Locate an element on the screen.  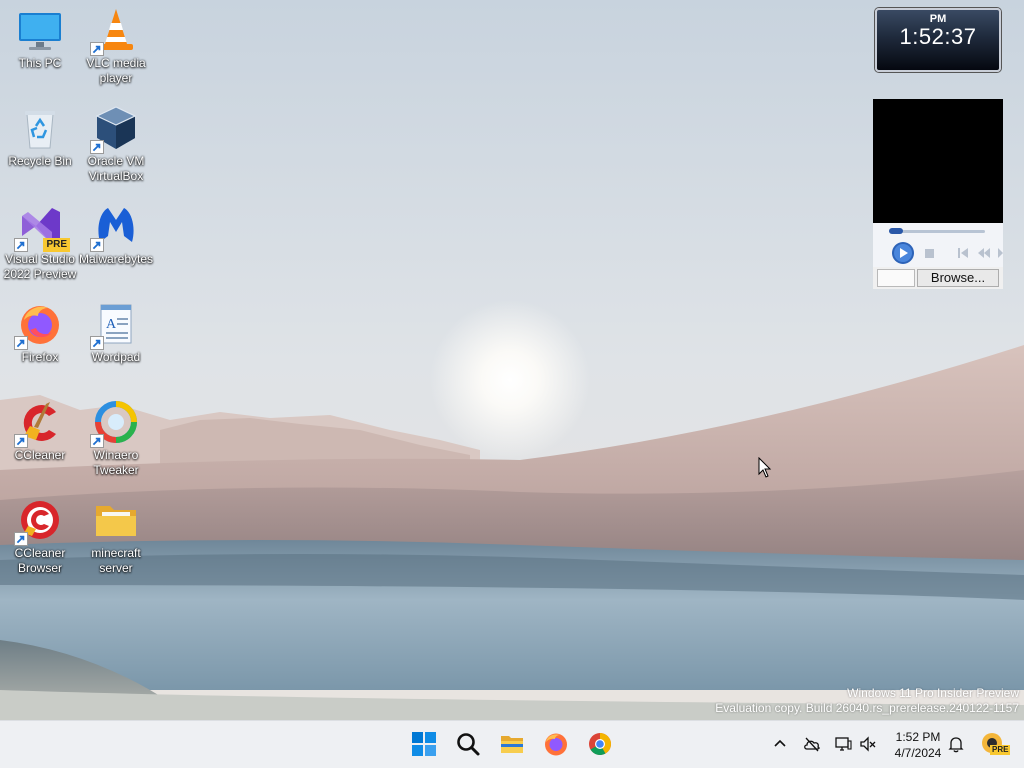
notification-bell-icon is located at coordinates (956, 744).